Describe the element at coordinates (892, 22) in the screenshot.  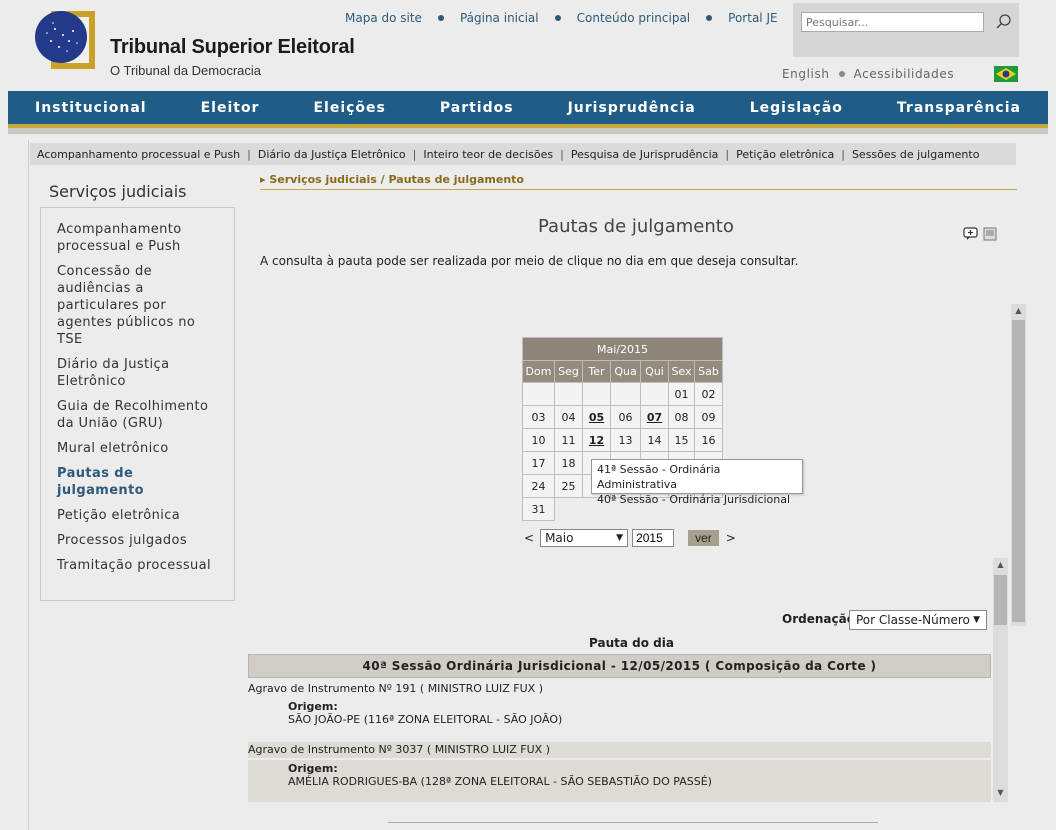
I see `search-input` at that location.